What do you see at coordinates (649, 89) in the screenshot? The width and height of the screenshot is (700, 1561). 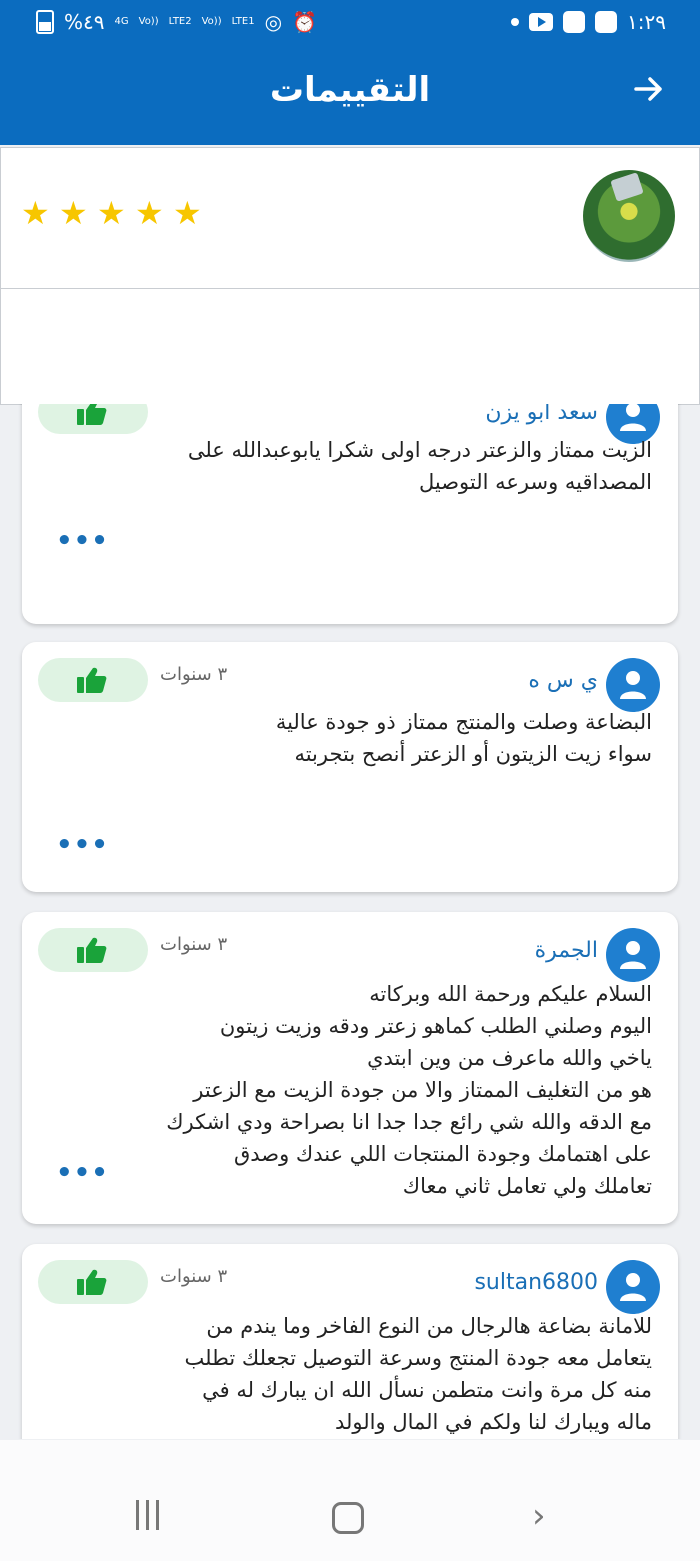 I see `arrow-right-icon` at bounding box center [649, 89].